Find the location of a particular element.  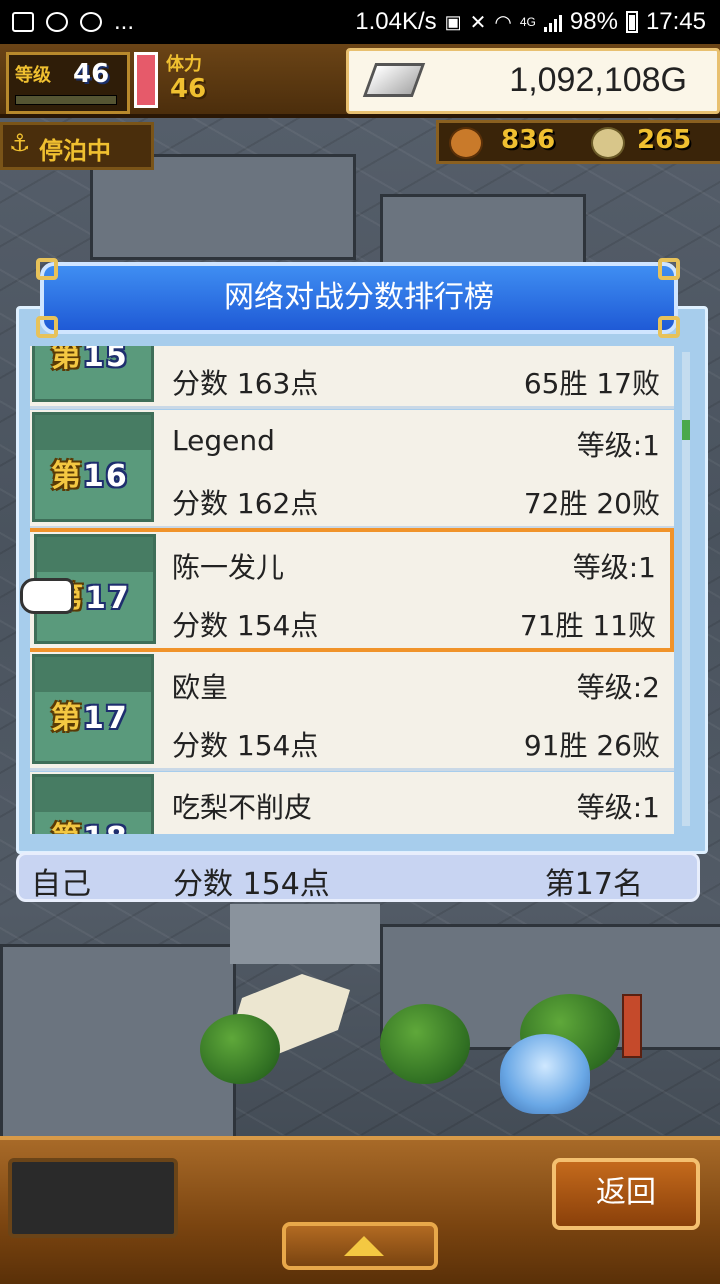

expand-menu-button is located at coordinates (360, 1246).